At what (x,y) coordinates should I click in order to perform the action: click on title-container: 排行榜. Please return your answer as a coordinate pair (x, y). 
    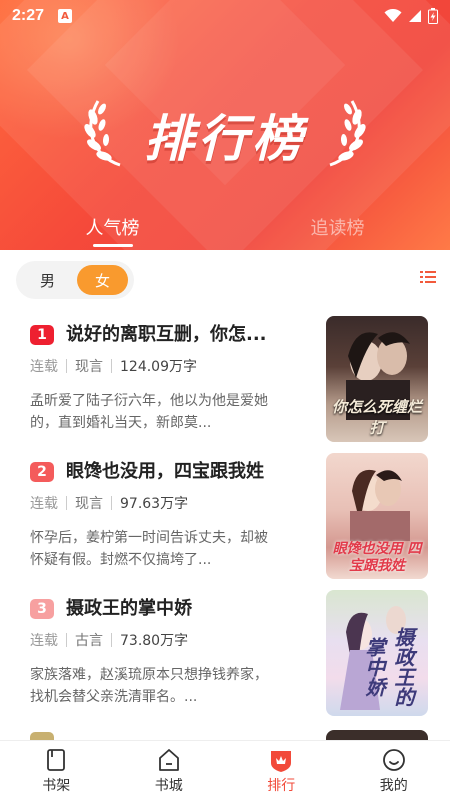
    Looking at the image, I should click on (225, 135).